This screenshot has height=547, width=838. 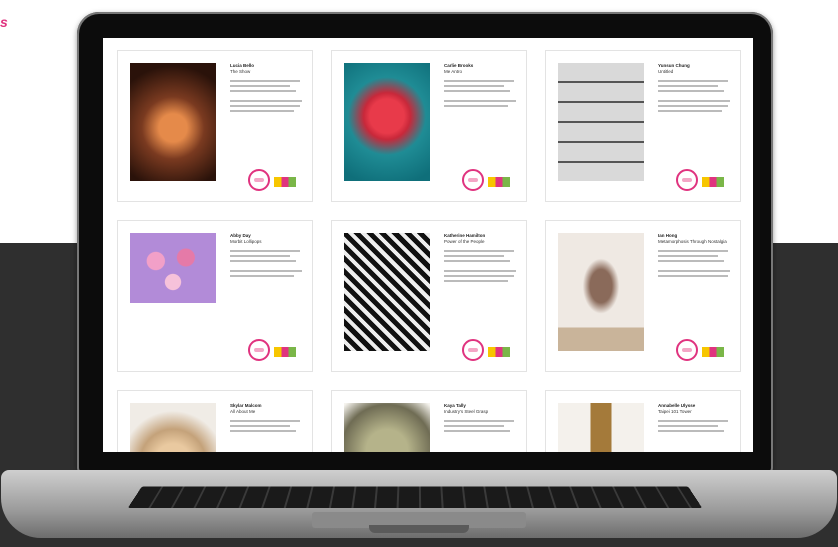 I want to click on card-meta: Yunsun Chung Untitled, so click(x=697, y=87).